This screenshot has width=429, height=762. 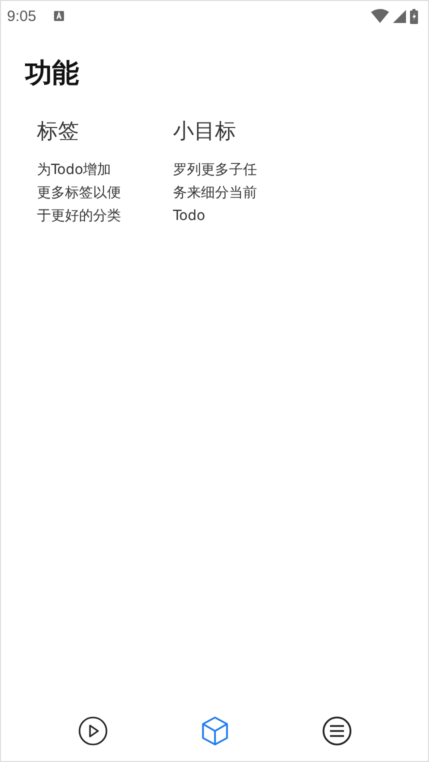 What do you see at coordinates (58, 131) in the screenshot?
I see `feature-title: 标签` at bounding box center [58, 131].